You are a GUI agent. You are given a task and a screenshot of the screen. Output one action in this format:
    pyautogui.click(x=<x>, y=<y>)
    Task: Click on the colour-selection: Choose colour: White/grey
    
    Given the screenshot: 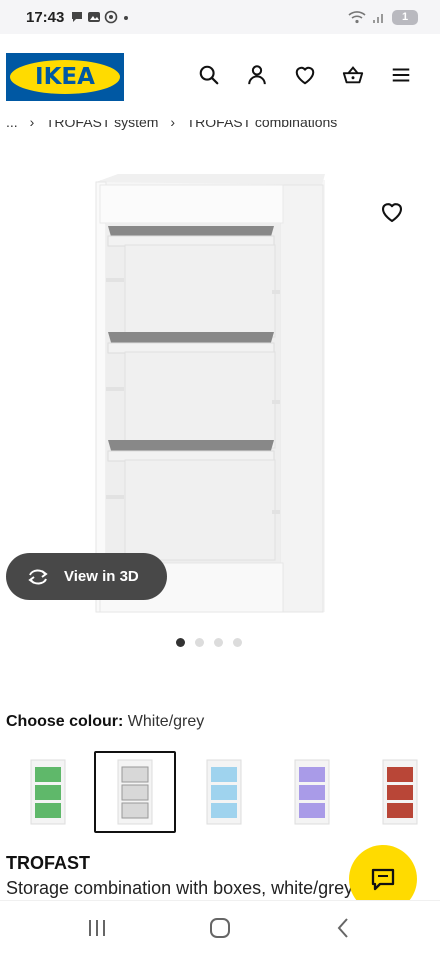 What is the action you would take?
    pyautogui.click(x=105, y=722)
    